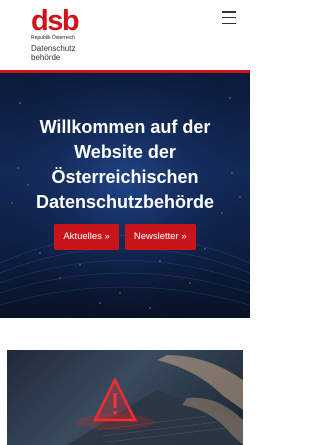 The image size is (320, 445). What do you see at coordinates (53, 38) in the screenshot?
I see `logo-subtitle: Republik Österreich` at bounding box center [53, 38].